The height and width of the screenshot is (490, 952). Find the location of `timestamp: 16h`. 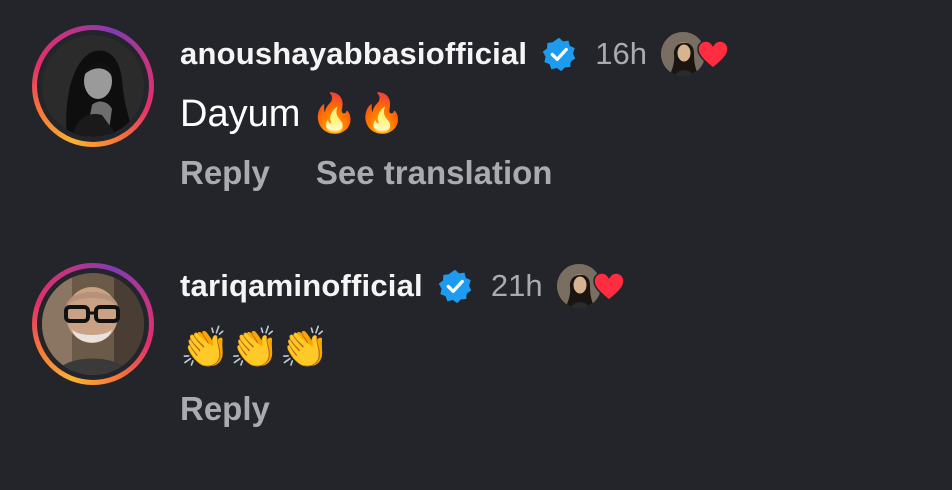

timestamp: 16h is located at coordinates (621, 53).